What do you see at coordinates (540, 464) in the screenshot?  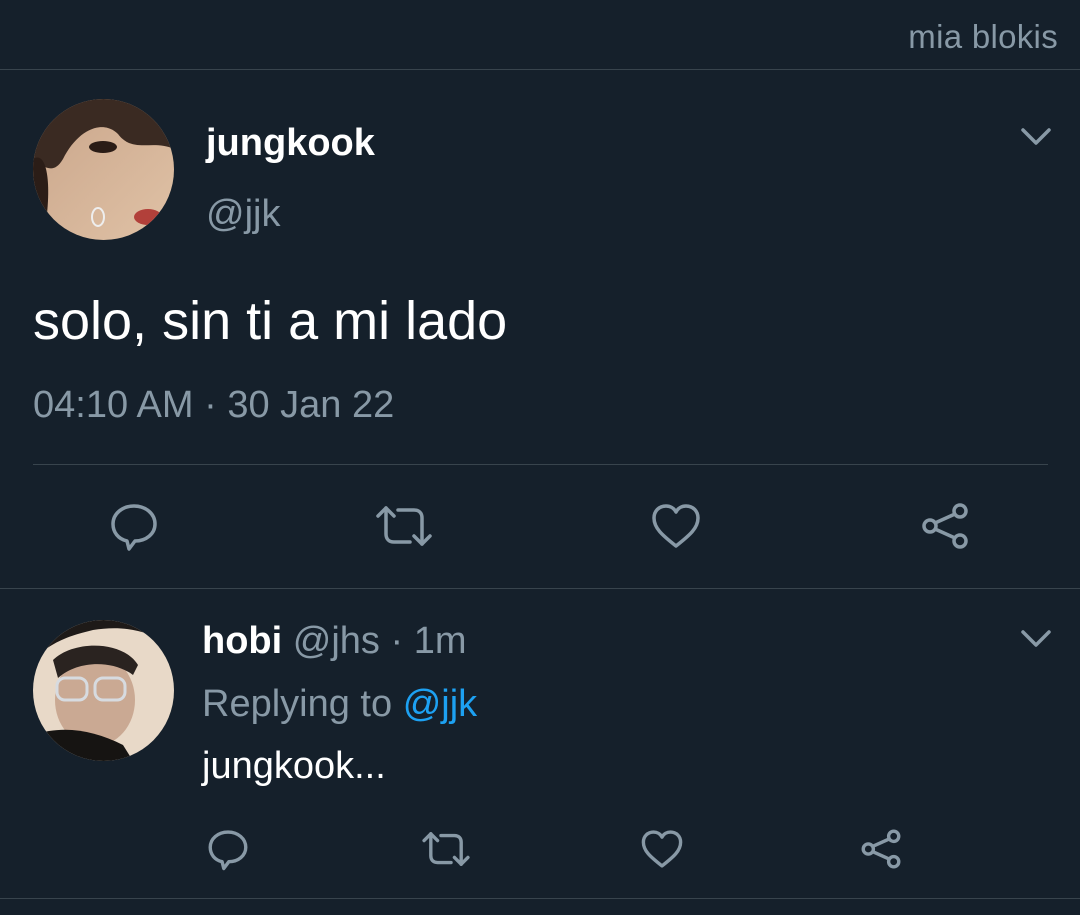 I see `tweet-divider` at bounding box center [540, 464].